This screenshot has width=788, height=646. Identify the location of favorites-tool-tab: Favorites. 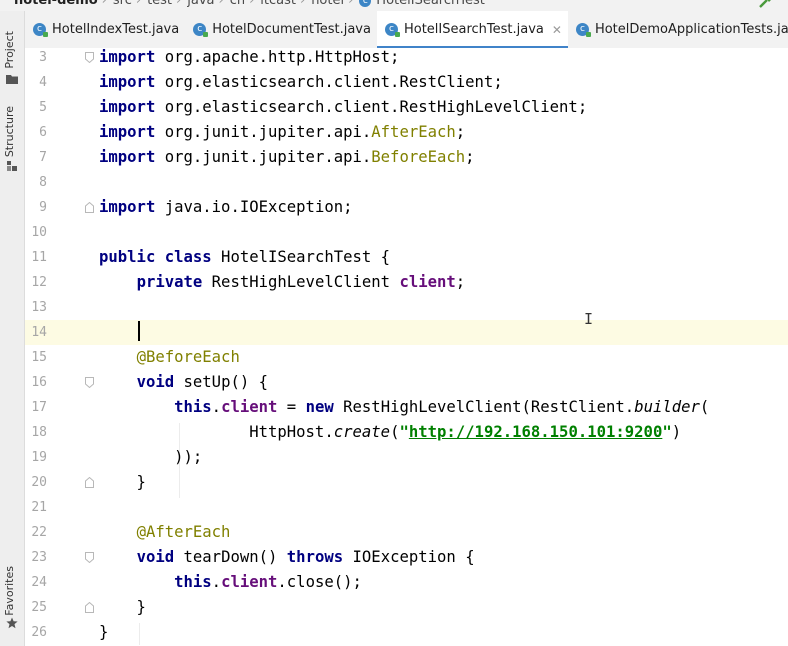
(9, 591).